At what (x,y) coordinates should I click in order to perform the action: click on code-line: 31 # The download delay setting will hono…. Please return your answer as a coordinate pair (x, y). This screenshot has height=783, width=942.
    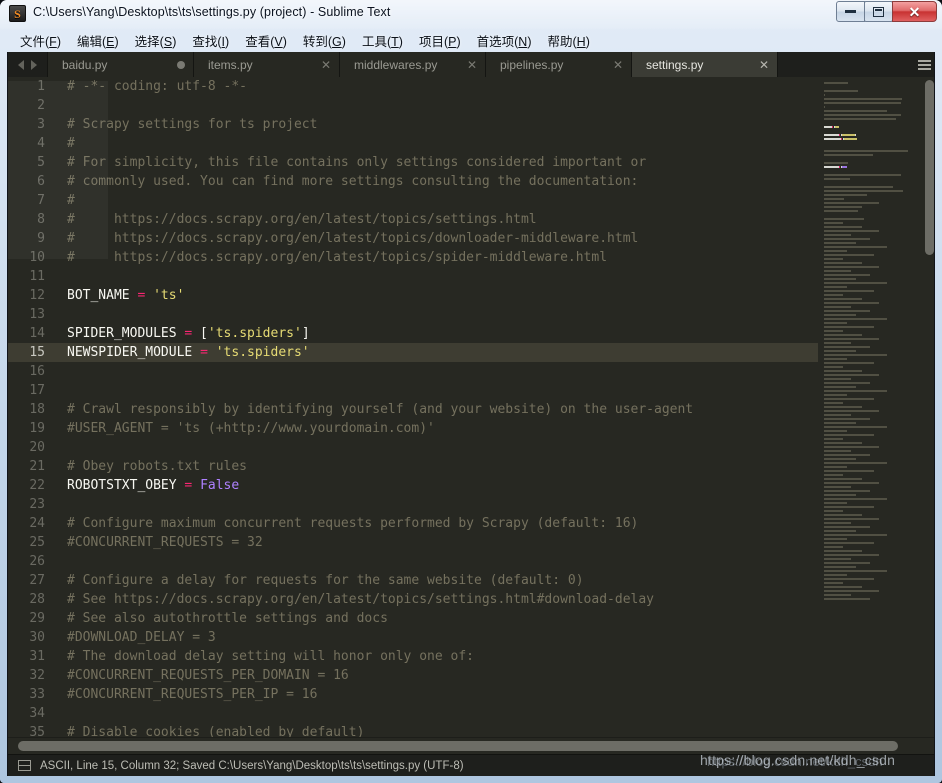
    Looking at the image, I should click on (413, 656).